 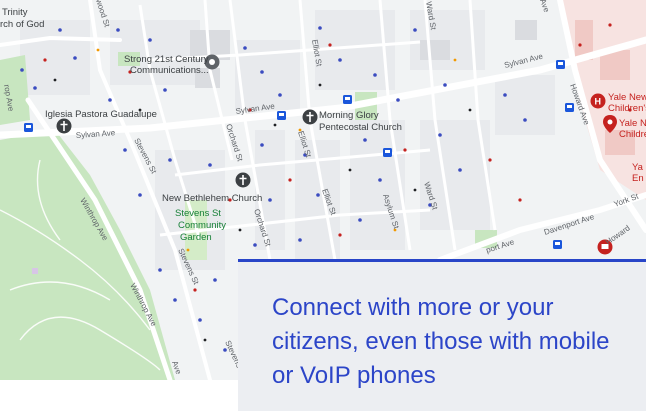 I want to click on place-label-trinity: Trinity, so click(x=15, y=12).